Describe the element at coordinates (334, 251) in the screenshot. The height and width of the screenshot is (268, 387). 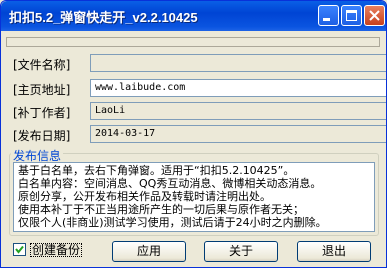
I see `exit-button: 退出` at that location.